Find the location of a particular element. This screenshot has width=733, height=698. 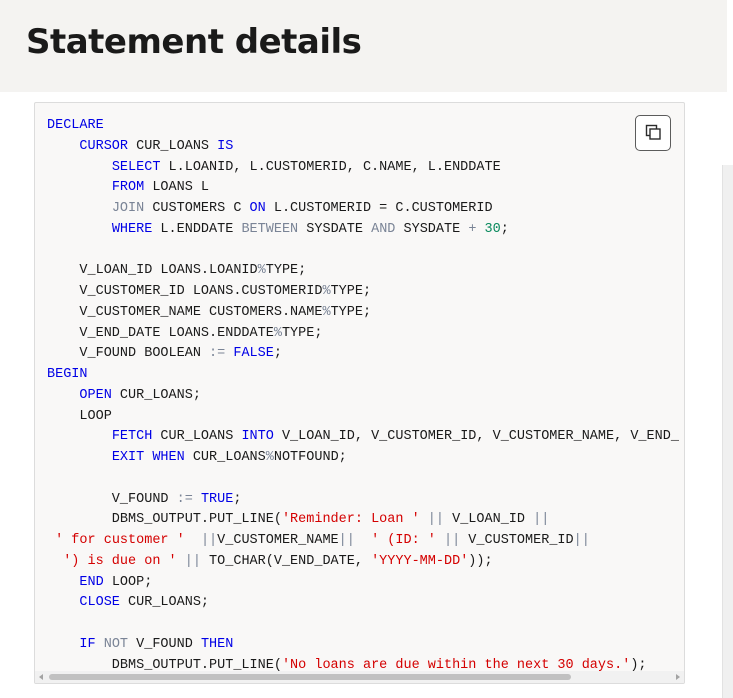

code-token-kw: IS is located at coordinates (225, 146).